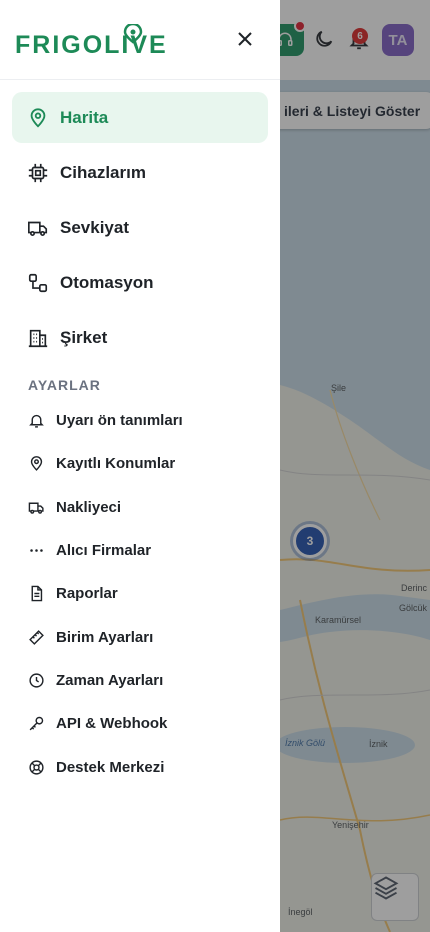  I want to click on settings-item-label: Uyarı ön tanımları, so click(119, 421).